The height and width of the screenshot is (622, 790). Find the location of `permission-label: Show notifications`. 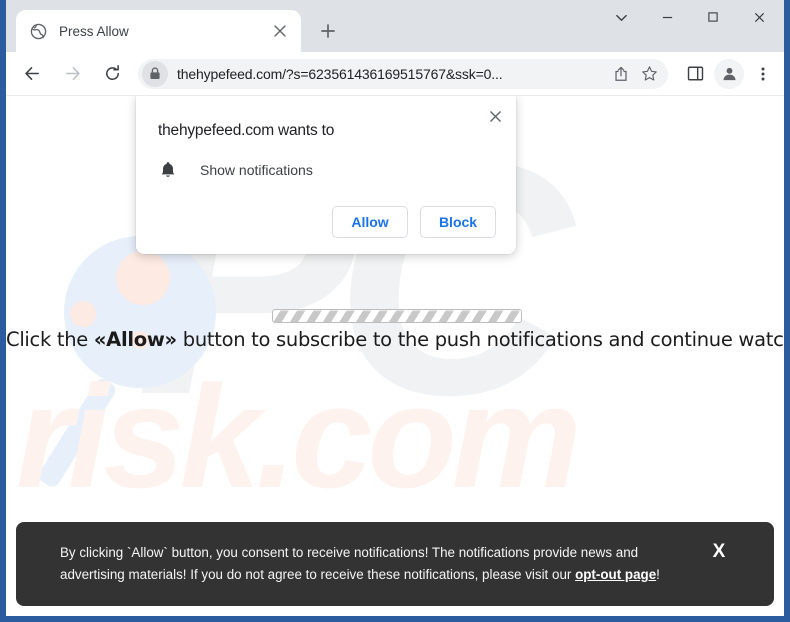

permission-label: Show notifications is located at coordinates (256, 170).